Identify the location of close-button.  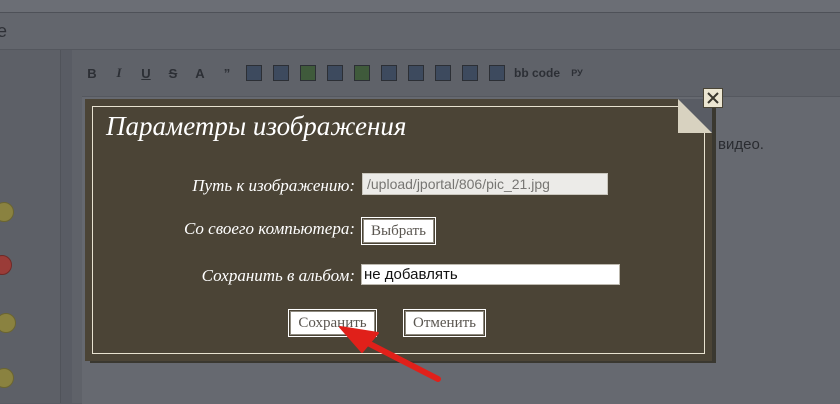
(713, 98).